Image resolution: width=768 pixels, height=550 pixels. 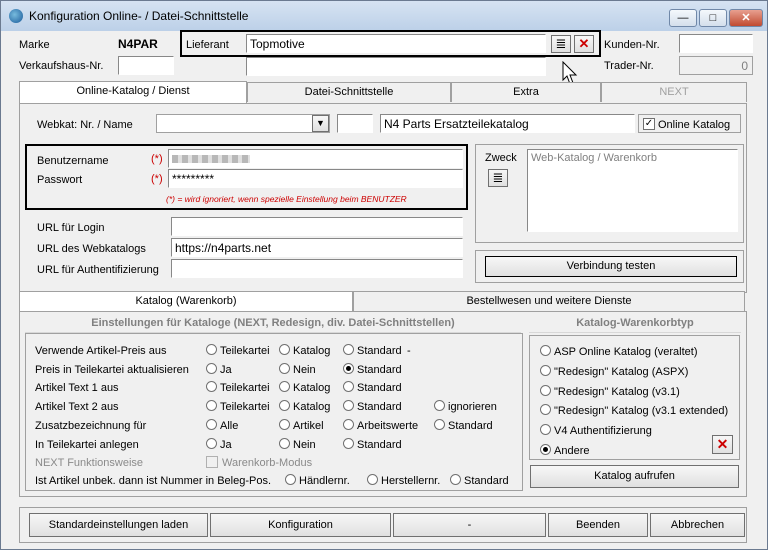 What do you see at coordinates (146, 65) in the screenshot?
I see `verkaufshaus-input` at bounding box center [146, 65].